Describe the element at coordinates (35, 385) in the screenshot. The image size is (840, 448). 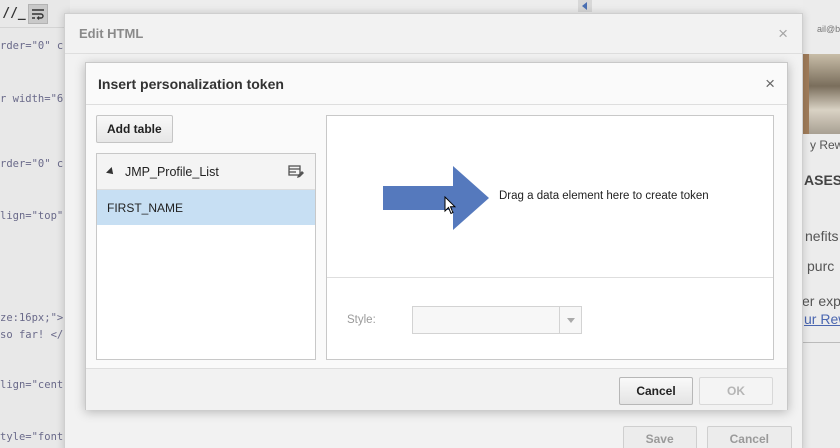
I see `code-line: lign="cente` at that location.